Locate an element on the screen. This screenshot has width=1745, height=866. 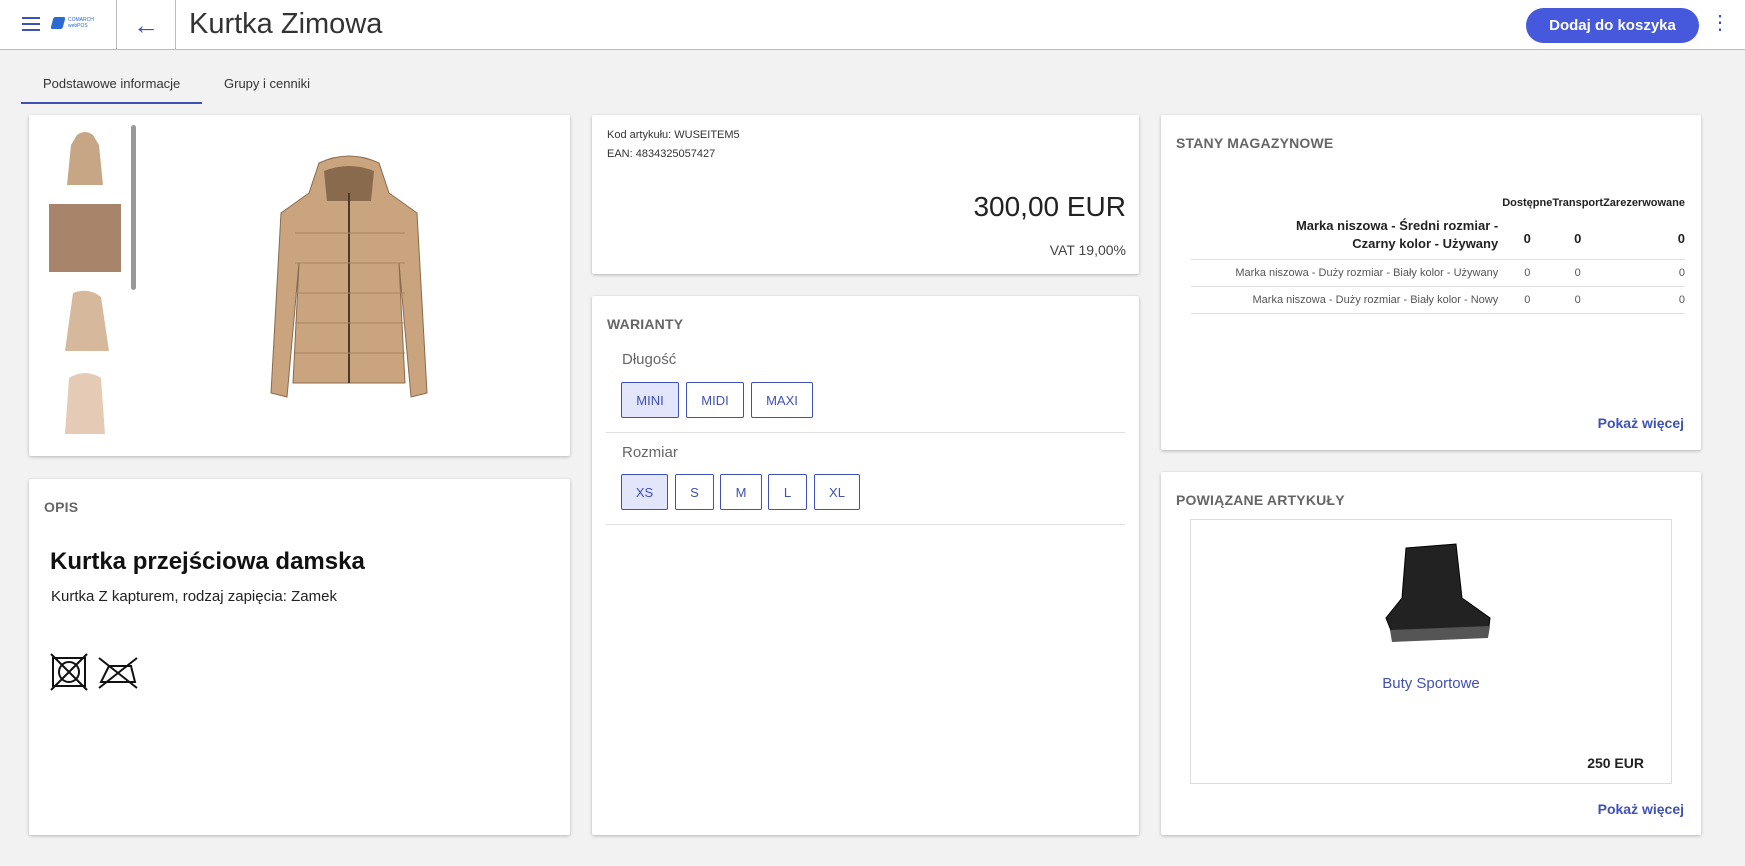
size-label: Rozmiar is located at coordinates (650, 452).